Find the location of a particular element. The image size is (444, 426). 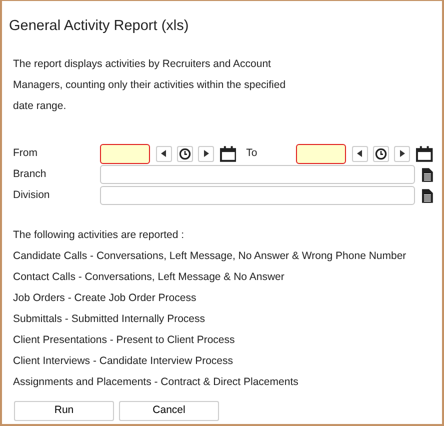

activity-text: Job Orders - Create Job Order Process is located at coordinates (105, 298).